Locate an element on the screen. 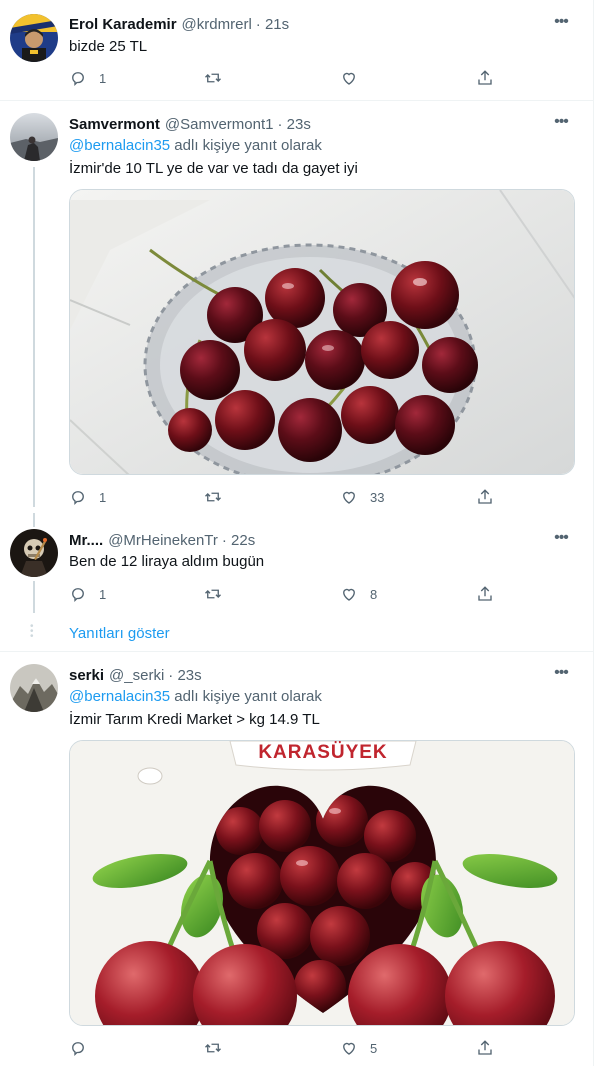  timestamp: · 22s is located at coordinates (238, 540).